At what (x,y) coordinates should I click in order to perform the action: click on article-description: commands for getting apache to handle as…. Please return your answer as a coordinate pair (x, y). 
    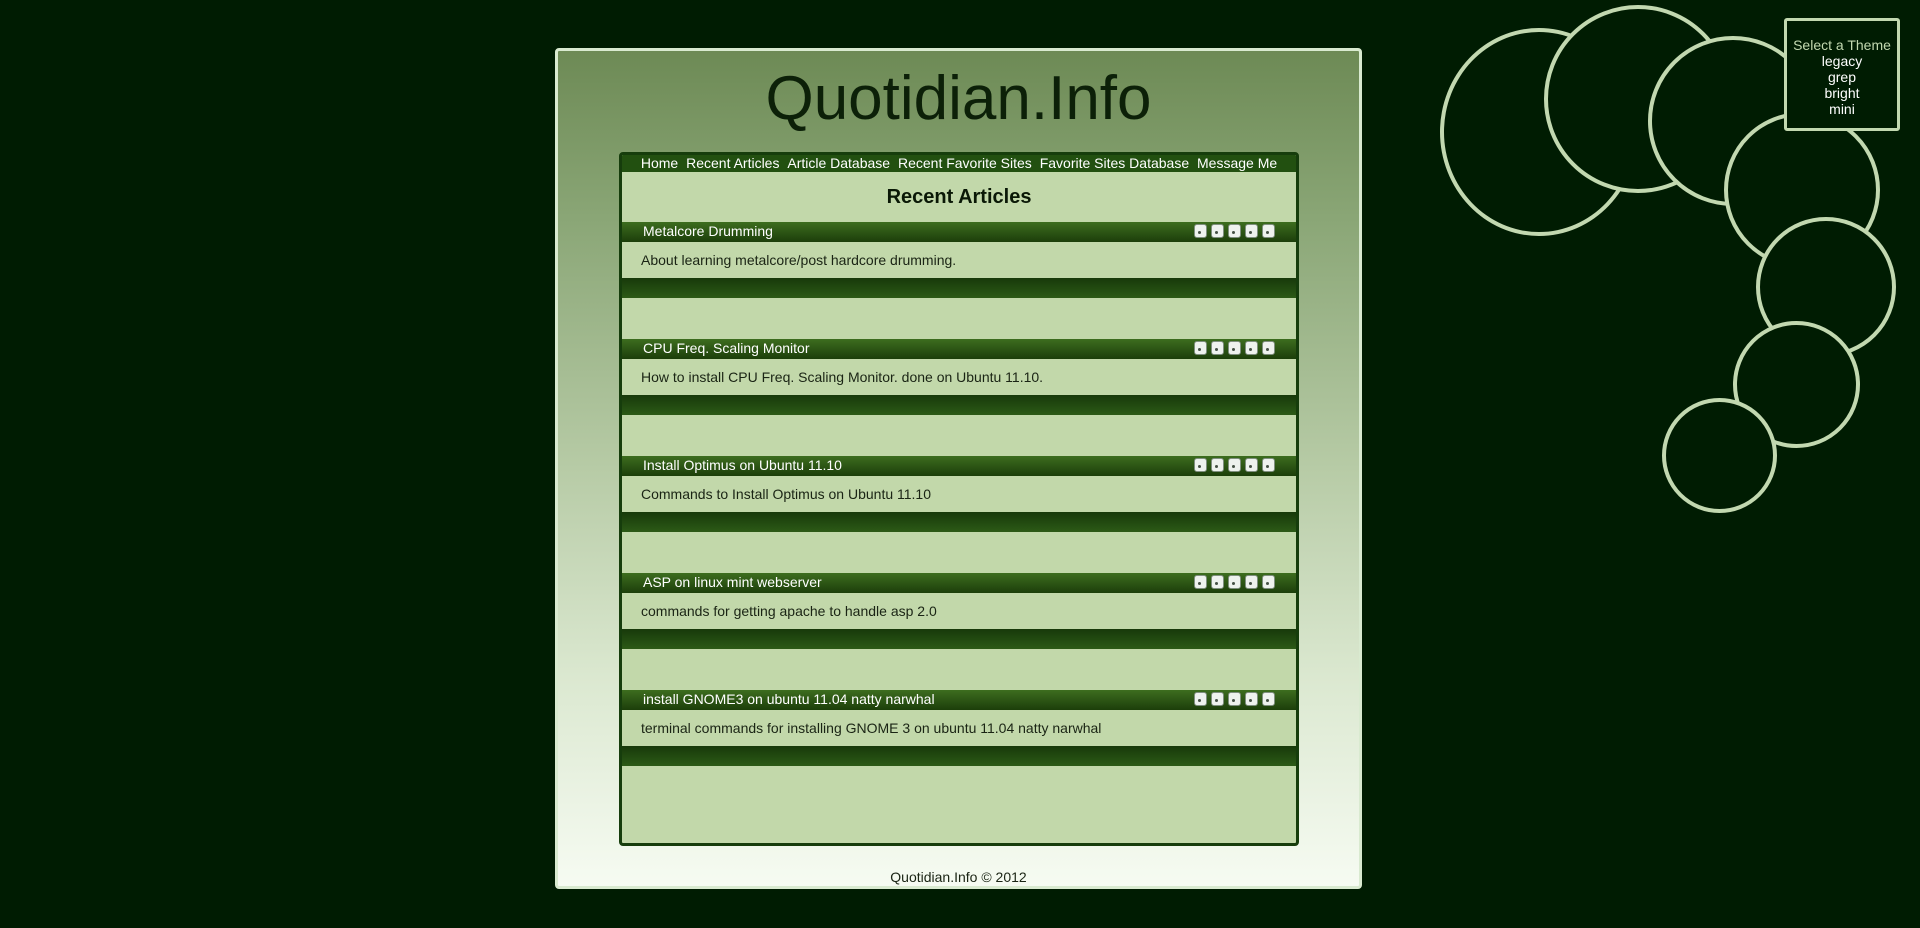
    Looking at the image, I should click on (789, 611).